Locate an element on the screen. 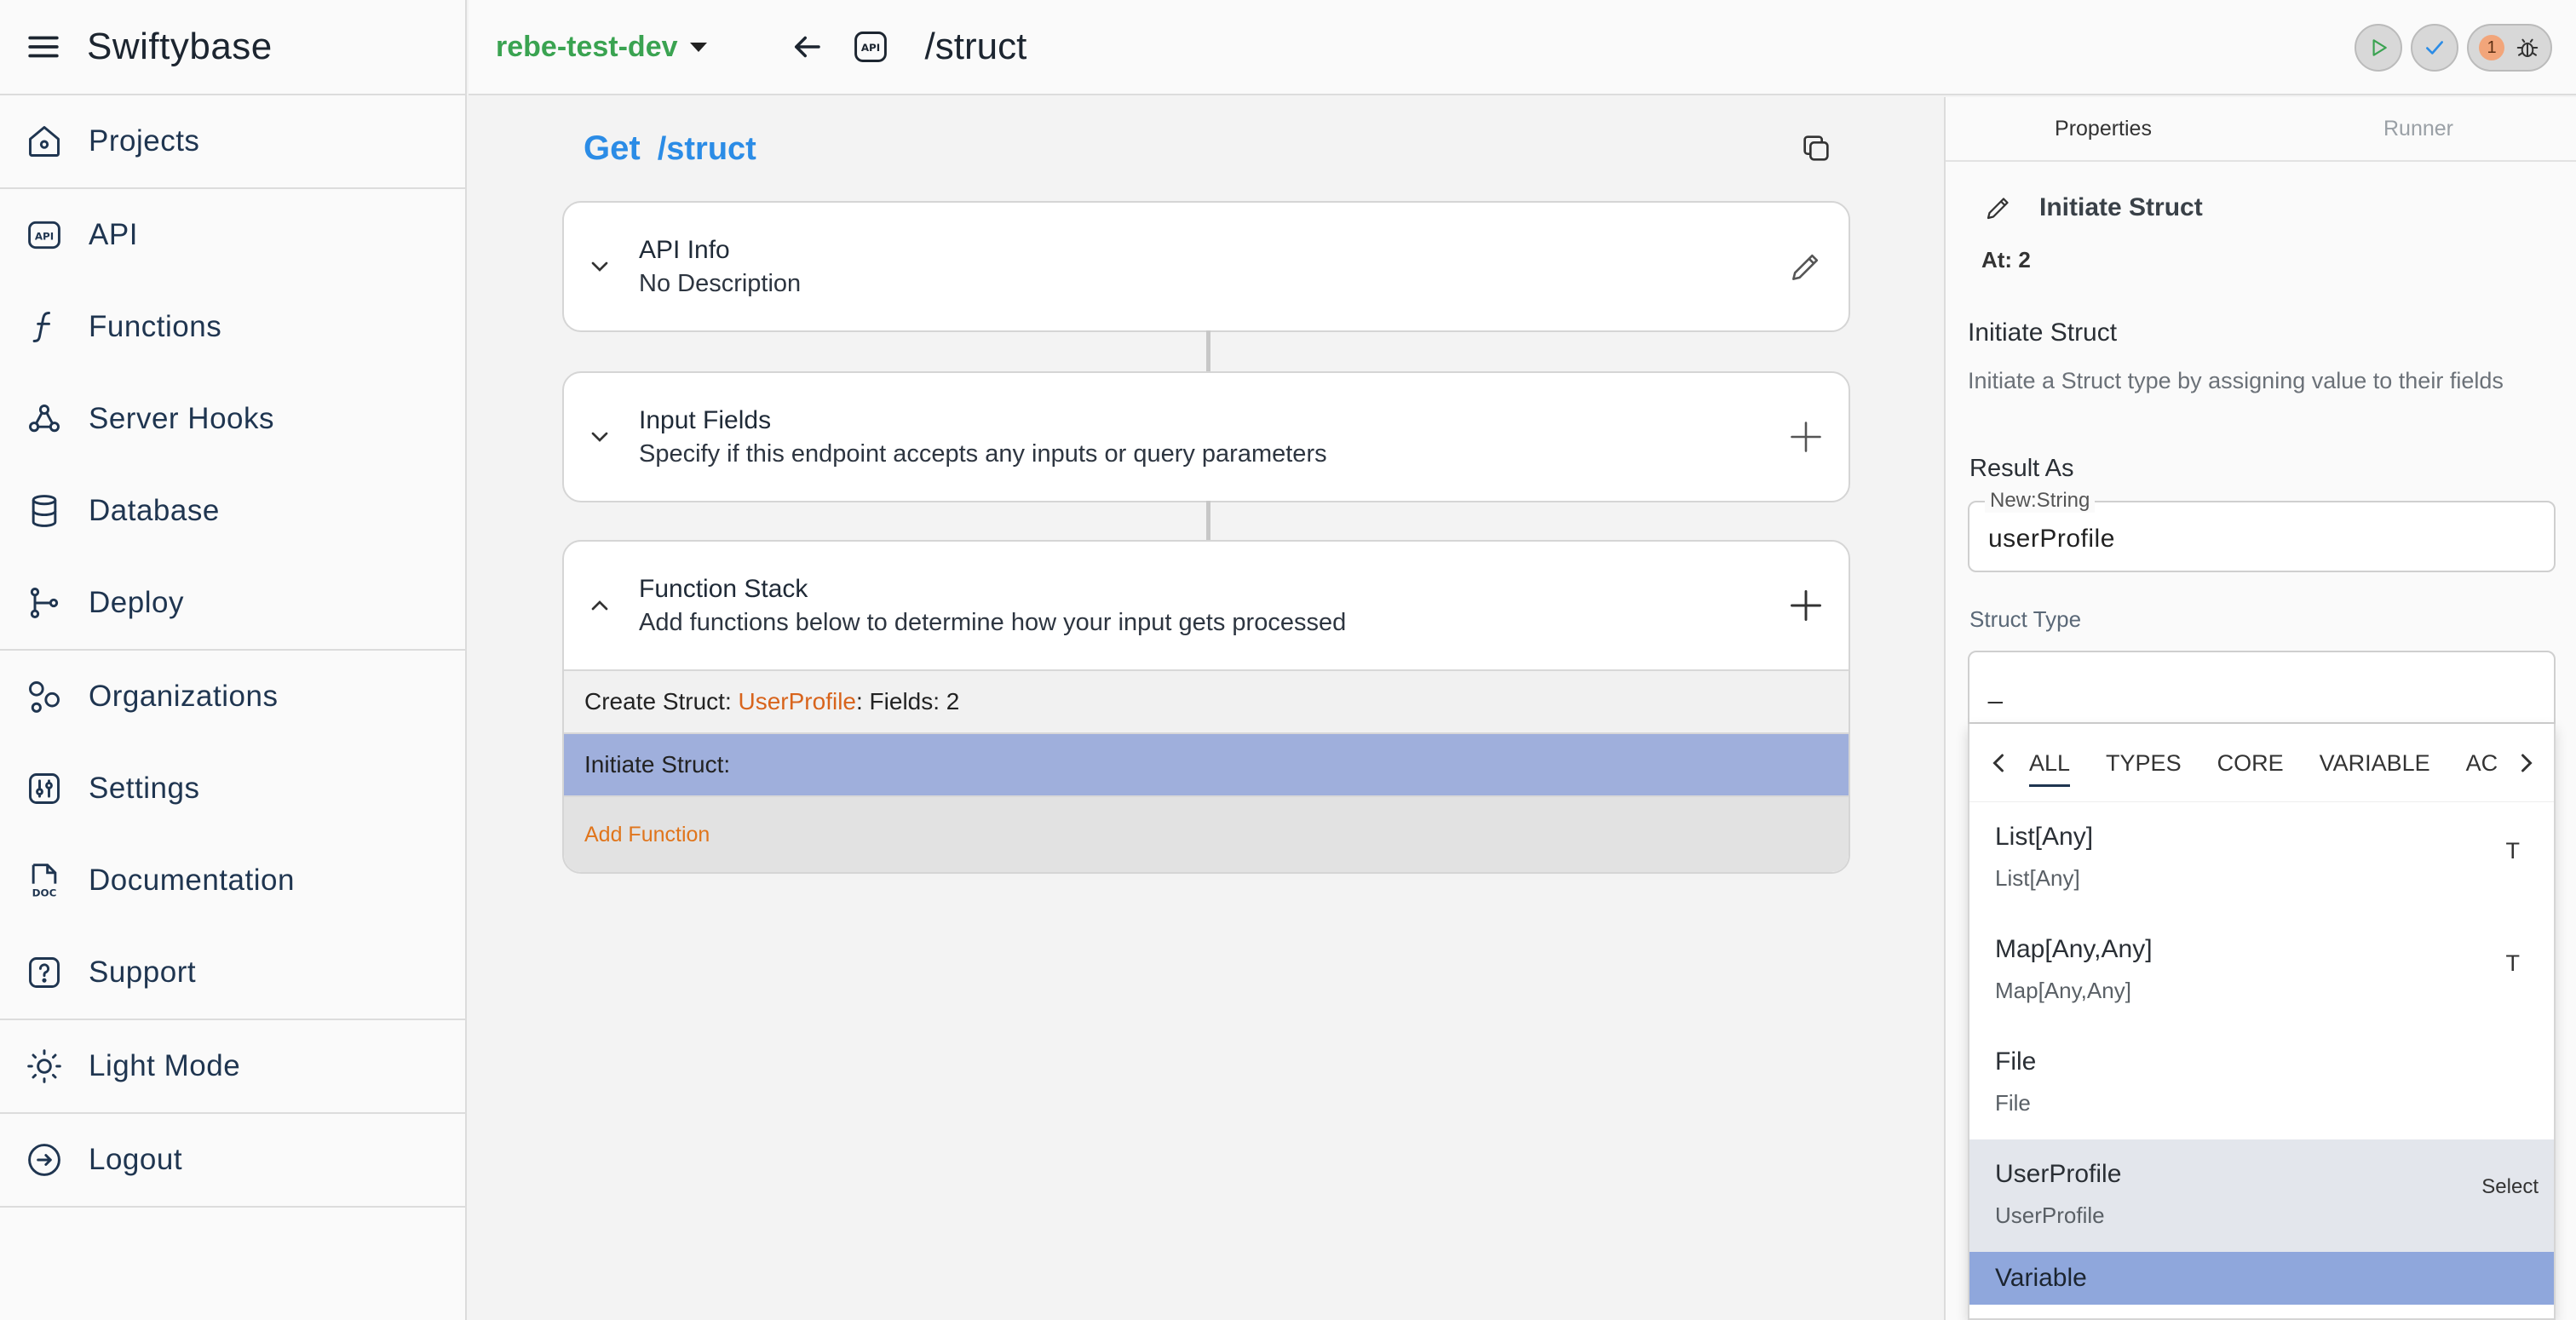 The image size is (2576, 1320). flow-connector is located at coordinates (1208, 520).